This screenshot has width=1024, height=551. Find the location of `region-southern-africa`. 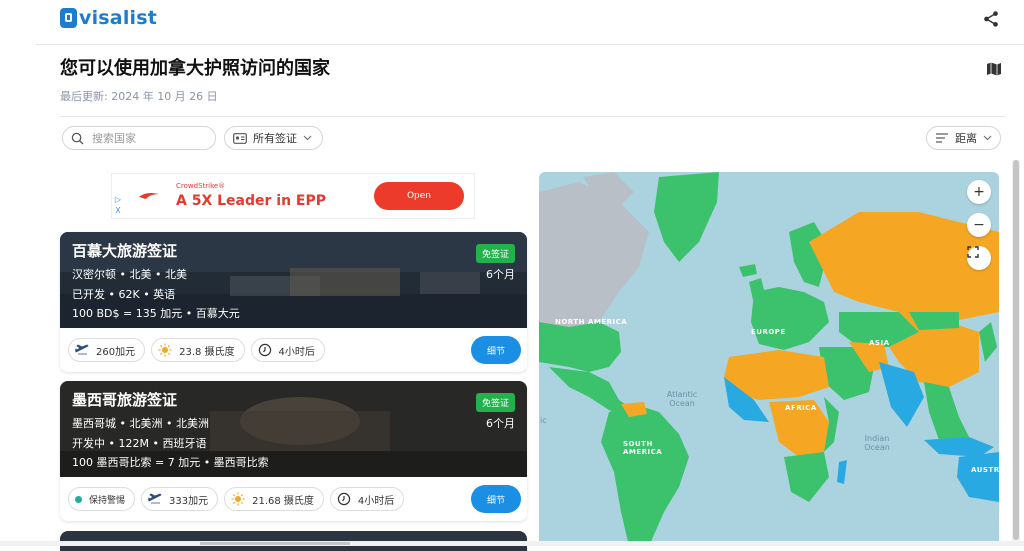

region-southern-africa is located at coordinates (806, 477).